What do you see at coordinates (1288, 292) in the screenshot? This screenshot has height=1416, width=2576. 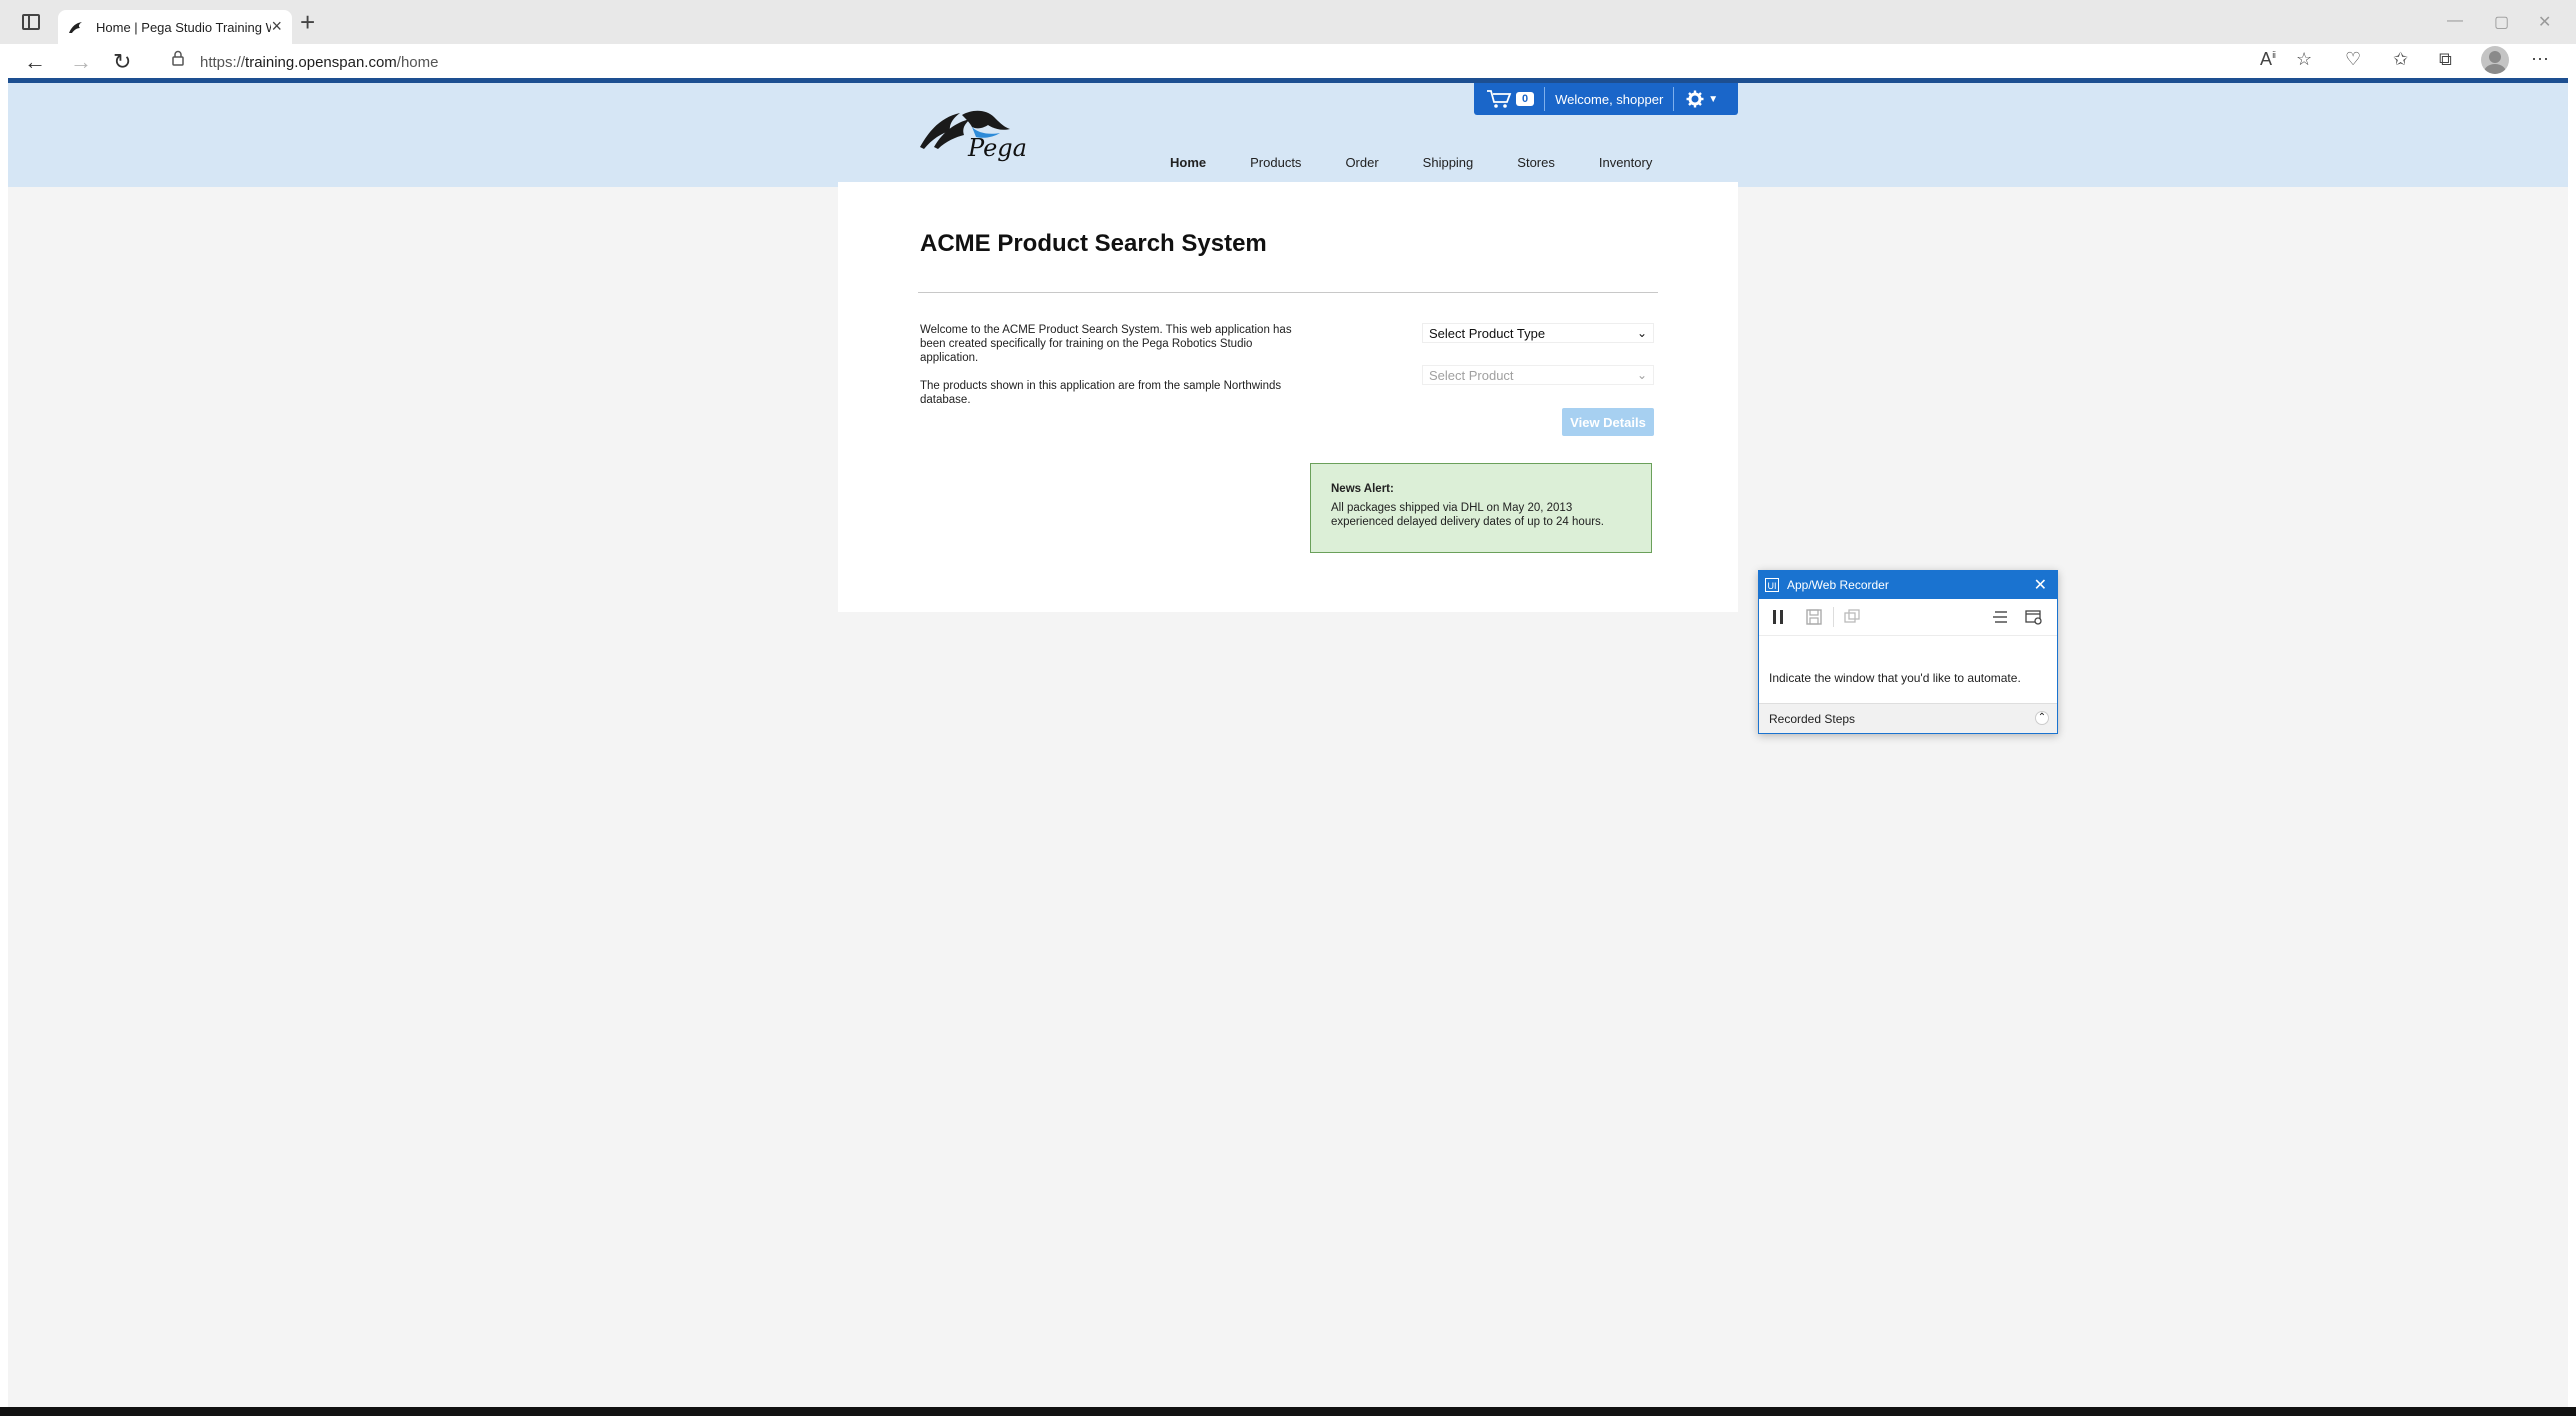 I see `title-divider` at bounding box center [1288, 292].